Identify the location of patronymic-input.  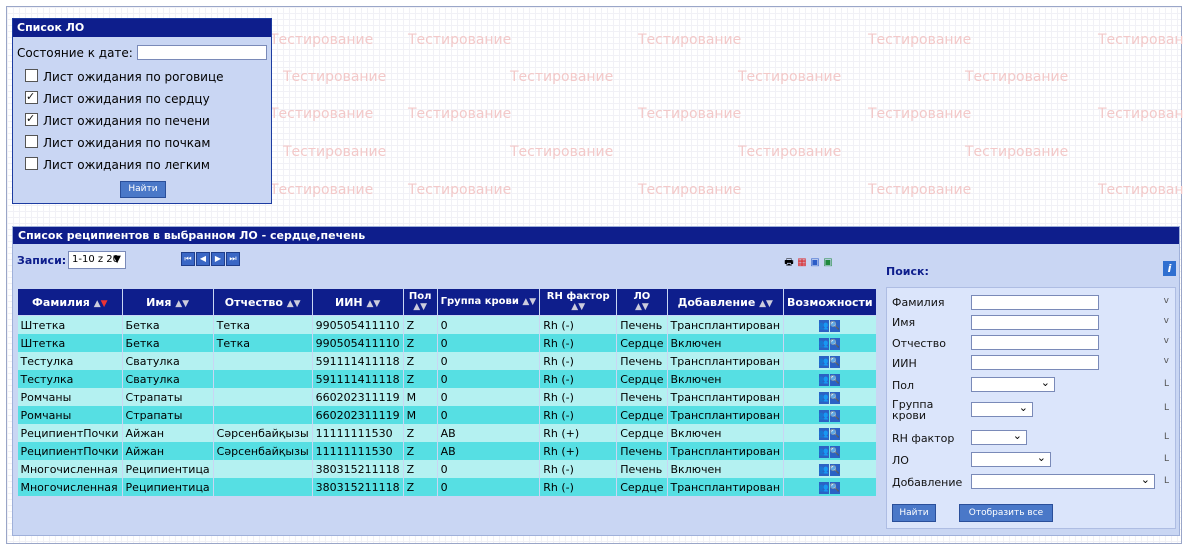
(1035, 342).